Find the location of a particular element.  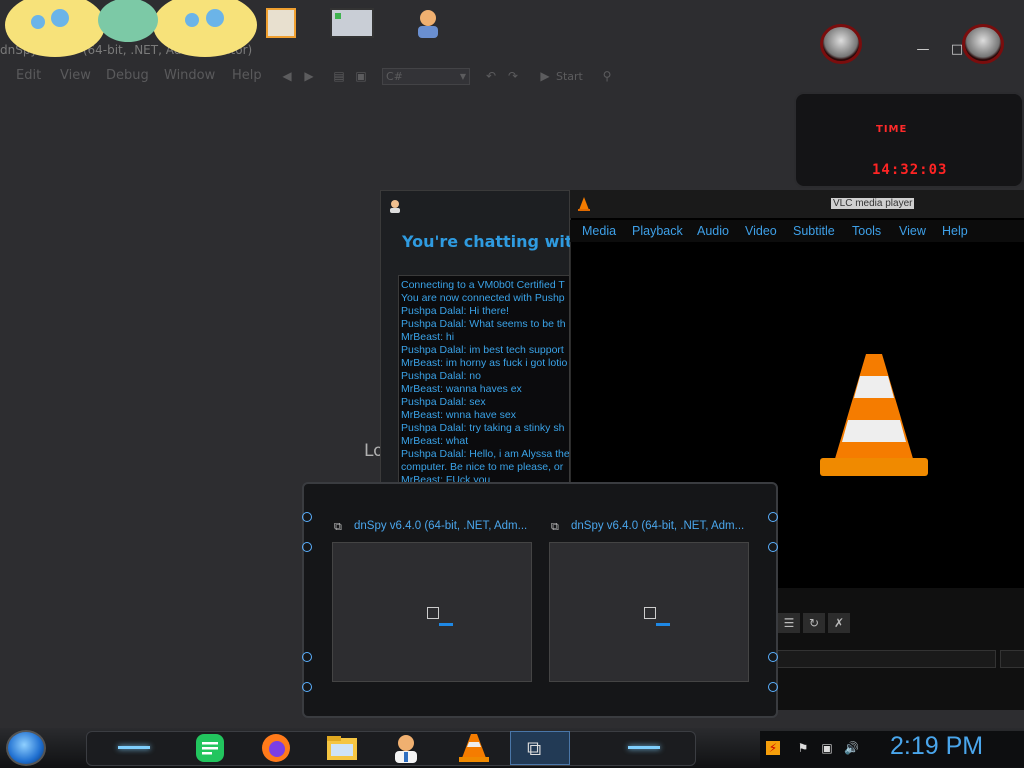

vlc-volume-slider is located at coordinates (1012, 659).